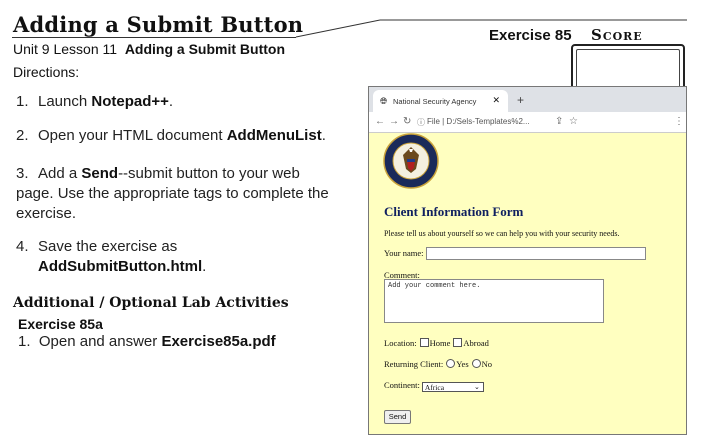  Describe the element at coordinates (451, 363) in the screenshot. I see `yes-radio` at that location.